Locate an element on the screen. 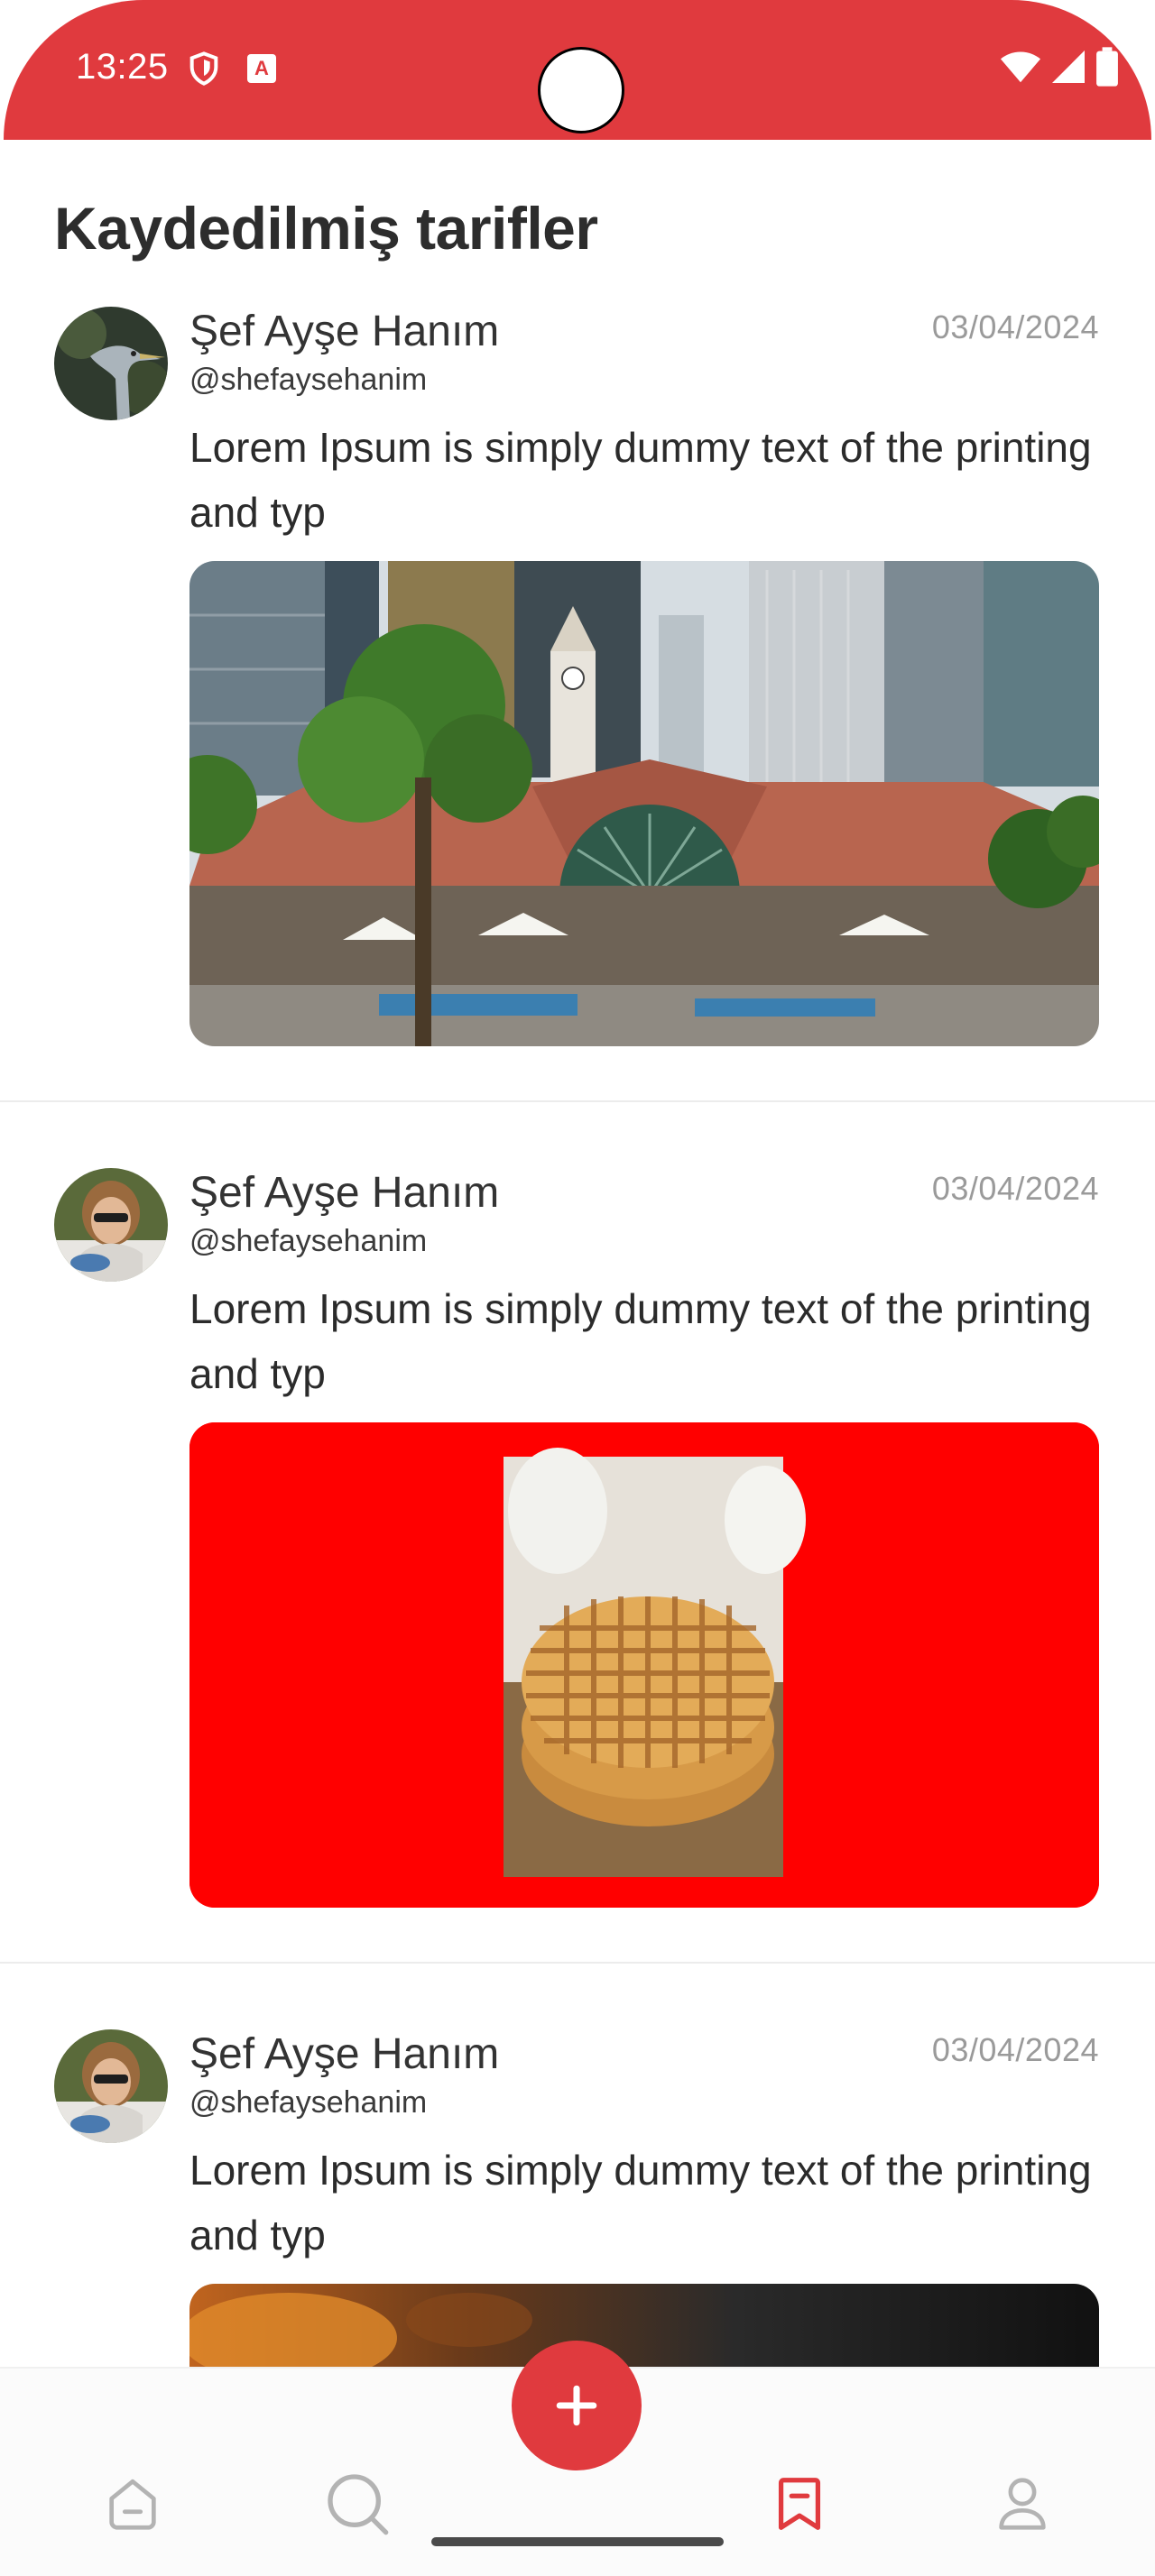 The width and height of the screenshot is (1155, 2576). nav-profile is located at coordinates (1022, 2504).